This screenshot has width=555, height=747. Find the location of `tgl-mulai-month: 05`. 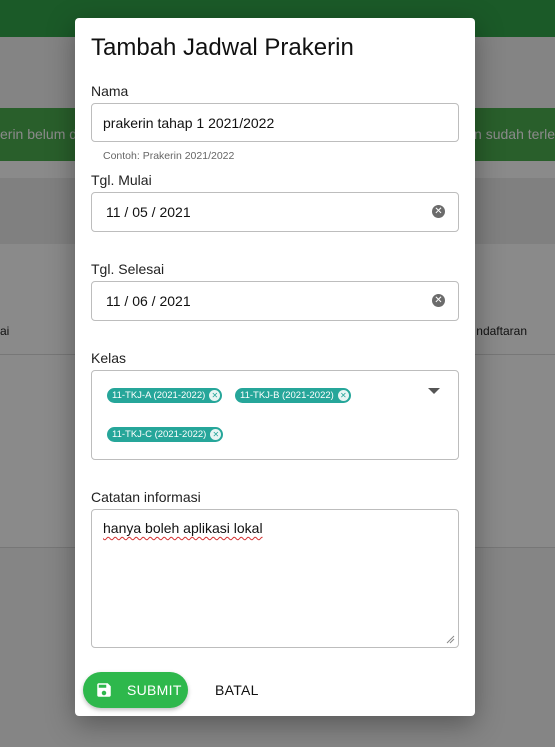

tgl-mulai-month: 05 is located at coordinates (140, 212).